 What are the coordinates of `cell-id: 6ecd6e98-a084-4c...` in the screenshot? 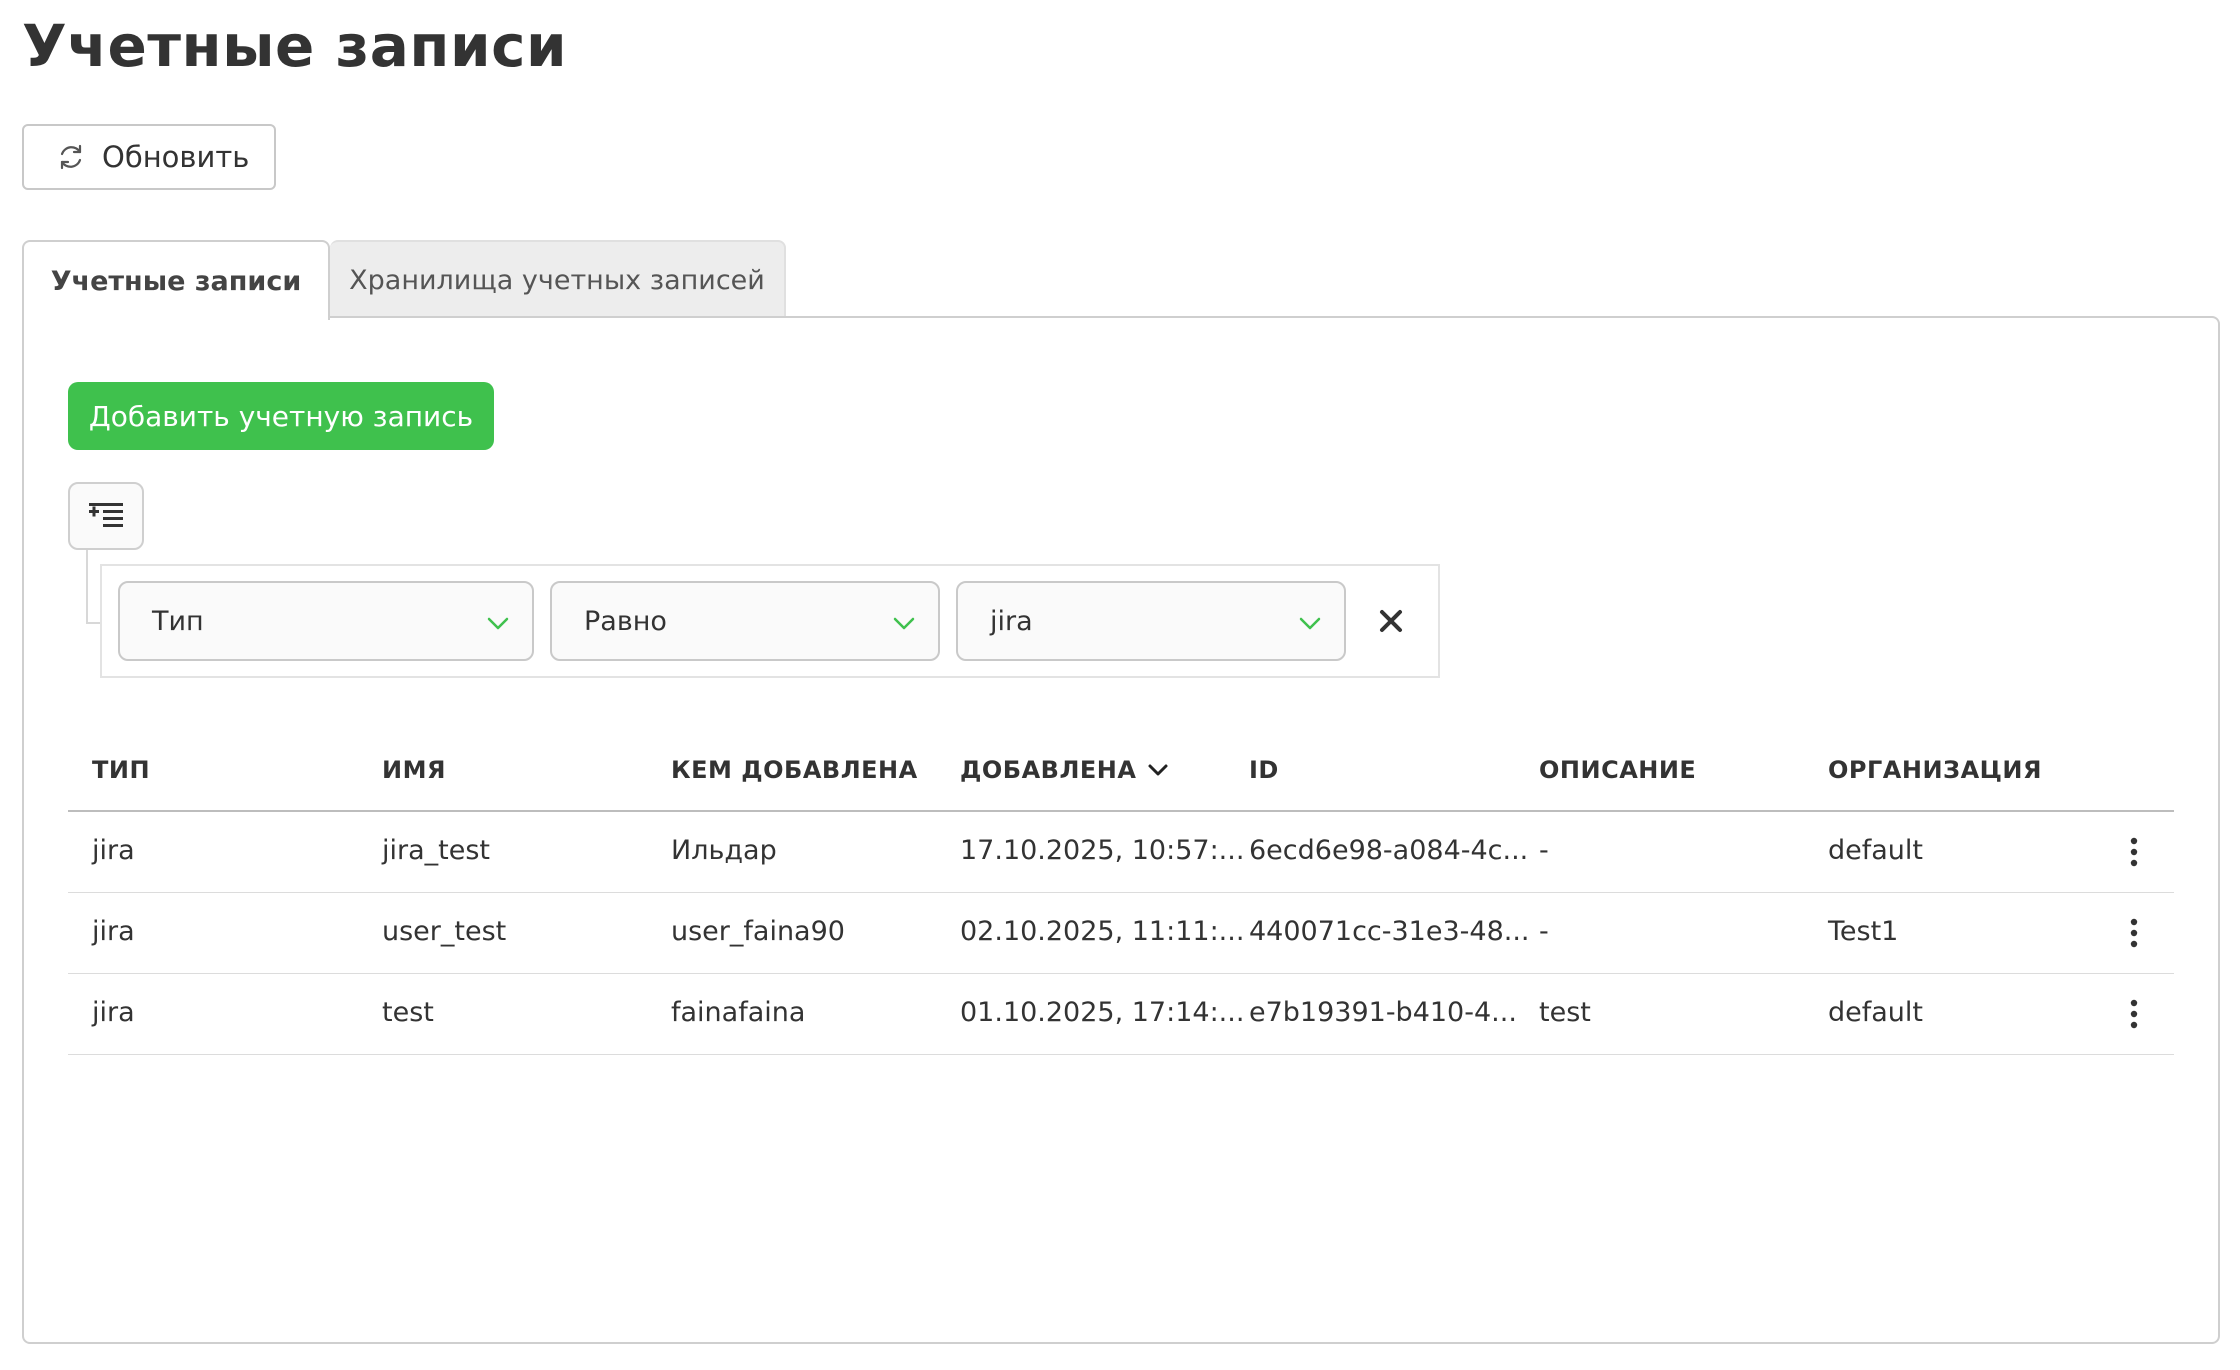 It's located at (1389, 850).